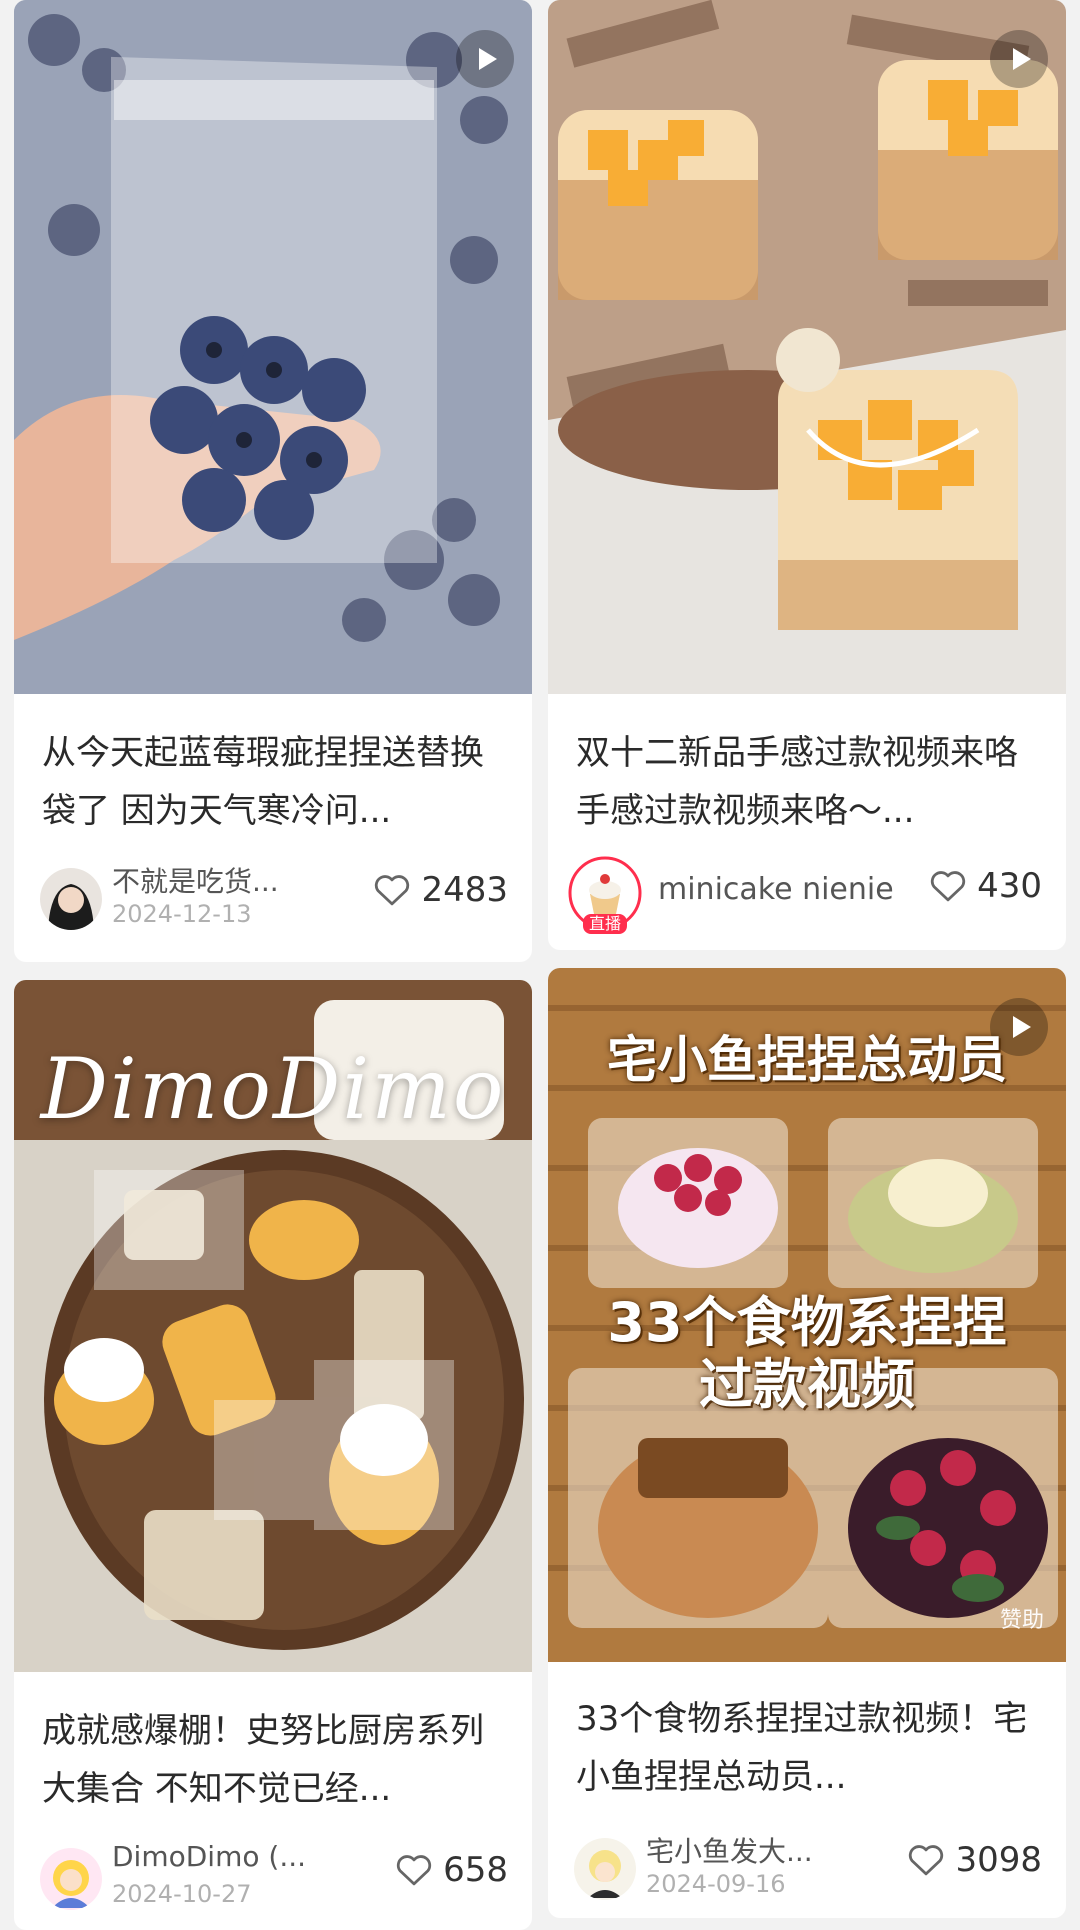 The image size is (1080, 1930). I want to click on like-button: 430, so click(985, 886).